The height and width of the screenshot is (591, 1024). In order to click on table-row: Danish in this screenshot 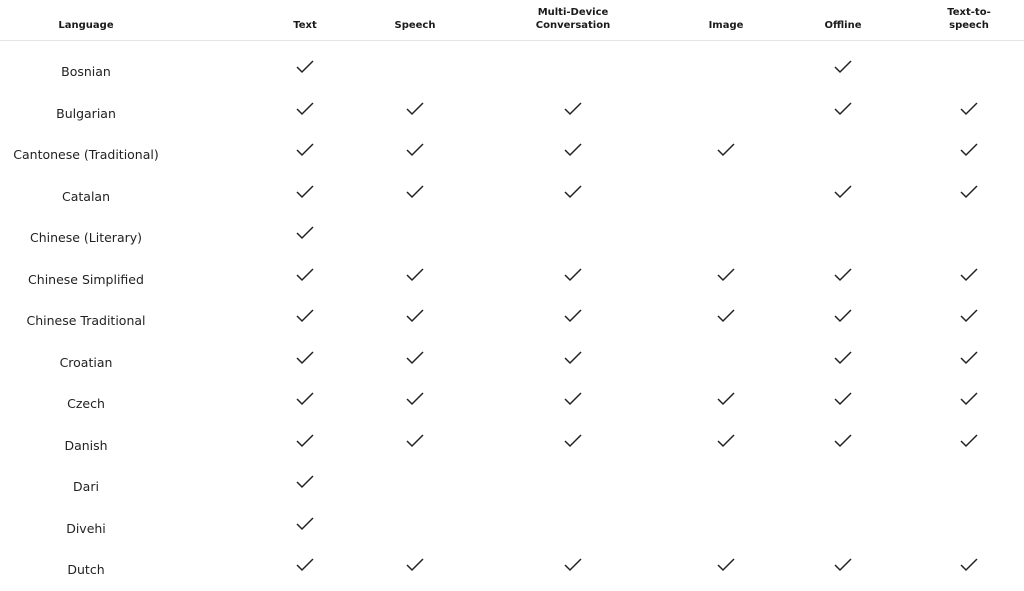, I will do `click(512, 446)`.